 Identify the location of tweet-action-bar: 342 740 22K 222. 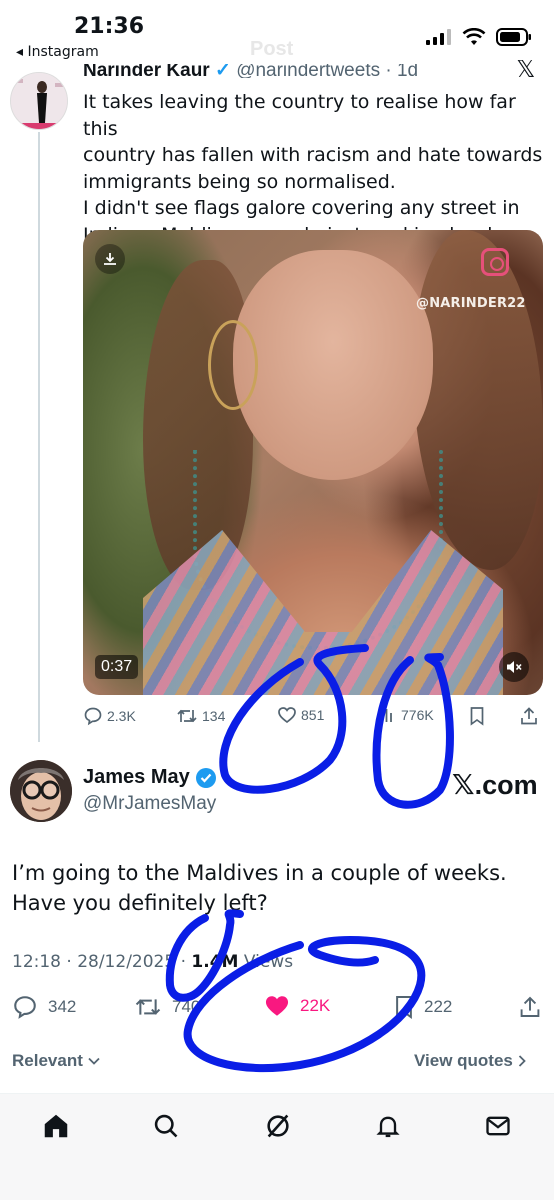
(277, 1009).